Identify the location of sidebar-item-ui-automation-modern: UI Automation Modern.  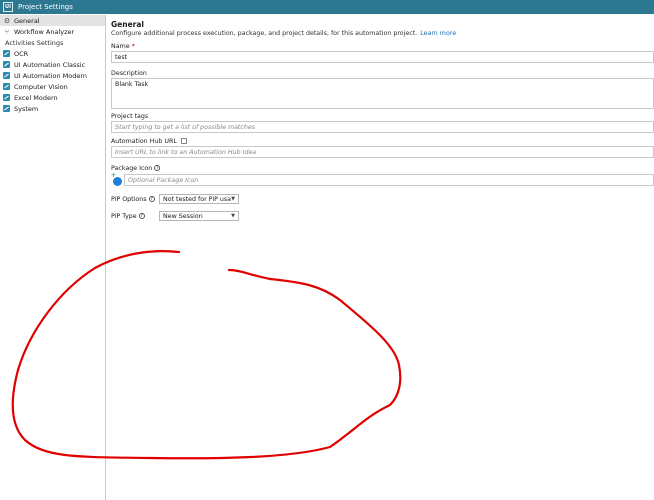
(52, 75).